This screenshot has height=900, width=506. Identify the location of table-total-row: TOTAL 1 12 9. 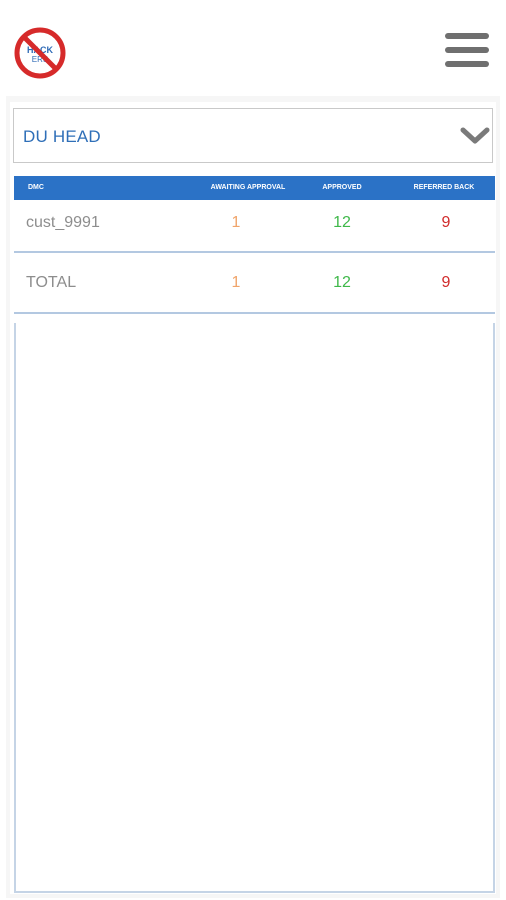
(254, 283).